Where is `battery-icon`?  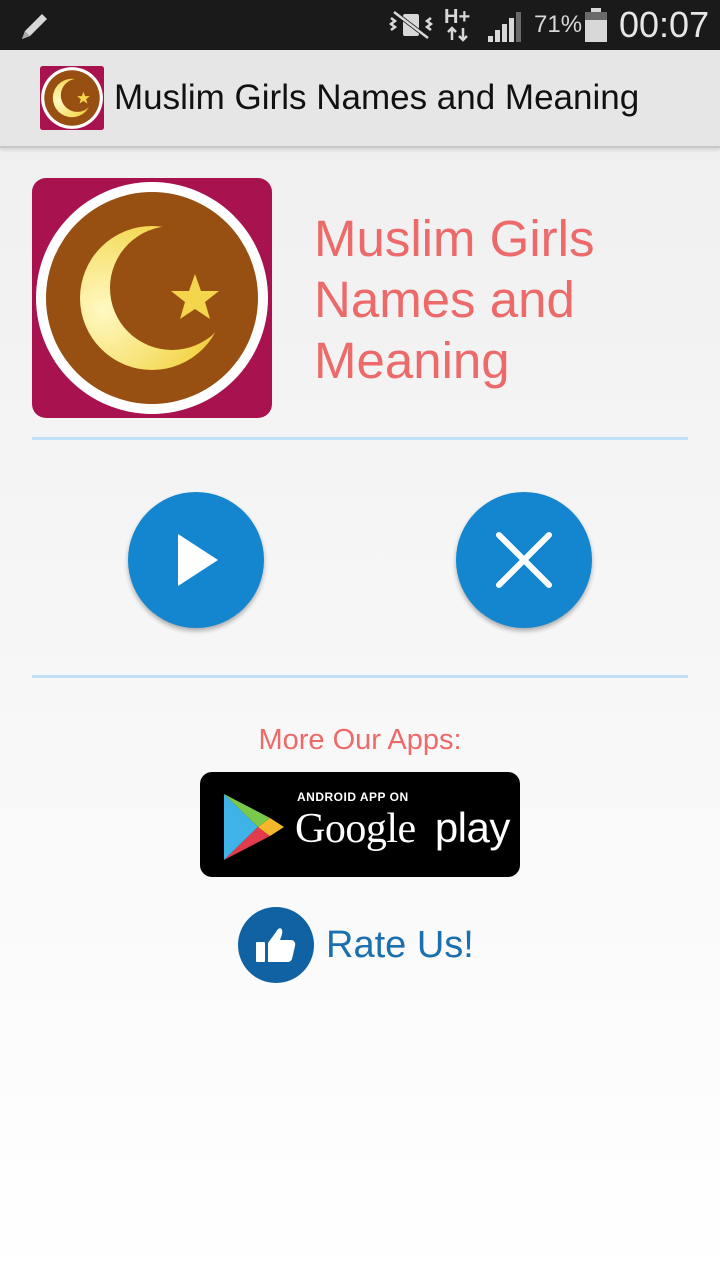 battery-icon is located at coordinates (596, 25).